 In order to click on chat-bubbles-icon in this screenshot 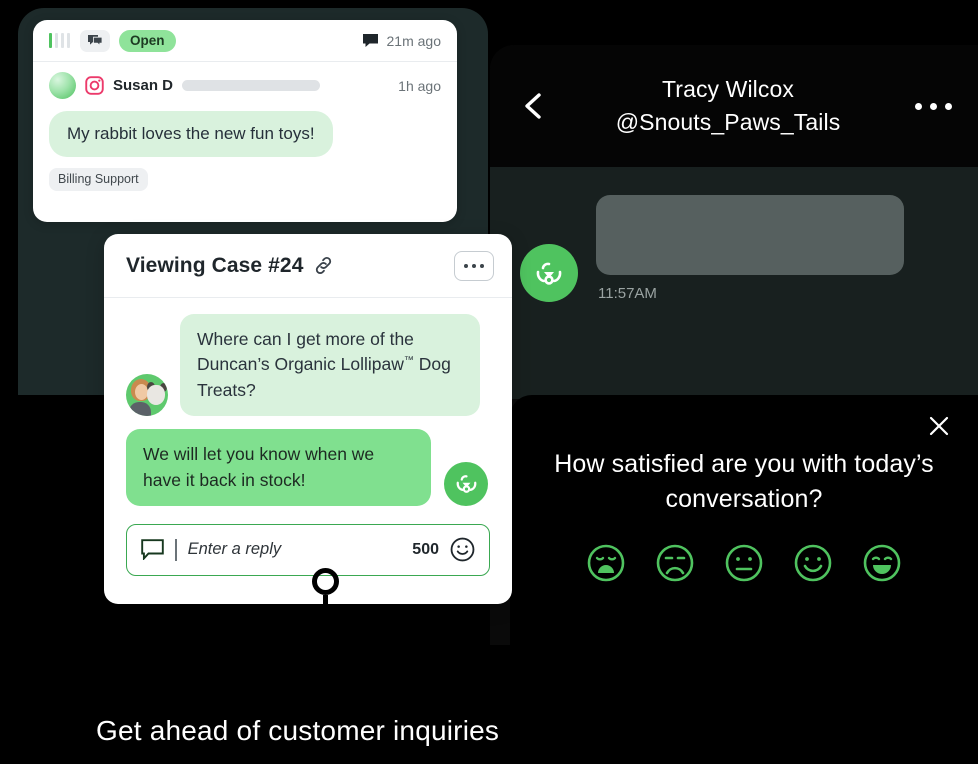, I will do `click(95, 40)`.